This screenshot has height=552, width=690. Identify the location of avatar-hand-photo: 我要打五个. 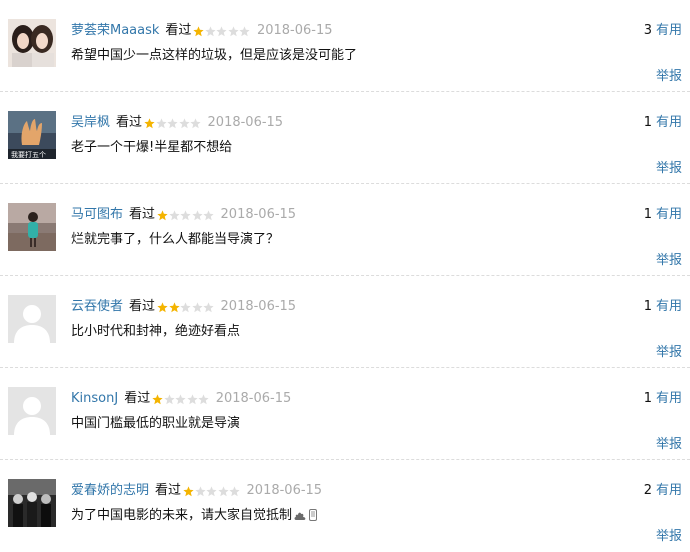
(32, 135).